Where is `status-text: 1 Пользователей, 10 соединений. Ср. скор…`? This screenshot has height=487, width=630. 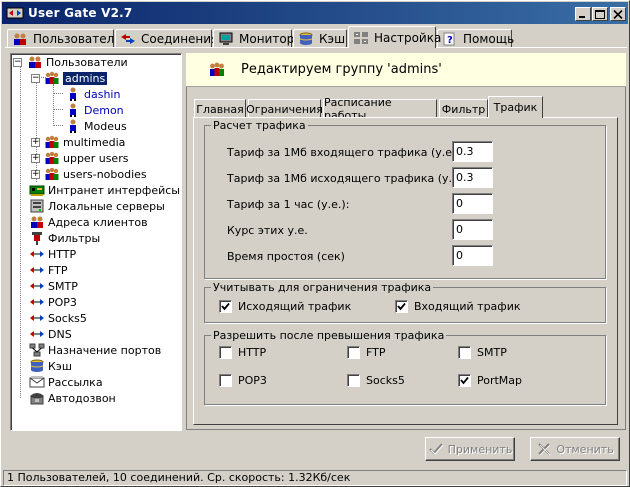 status-text: 1 Пользователей, 10 соединений. Ср. скор… is located at coordinates (179, 477).